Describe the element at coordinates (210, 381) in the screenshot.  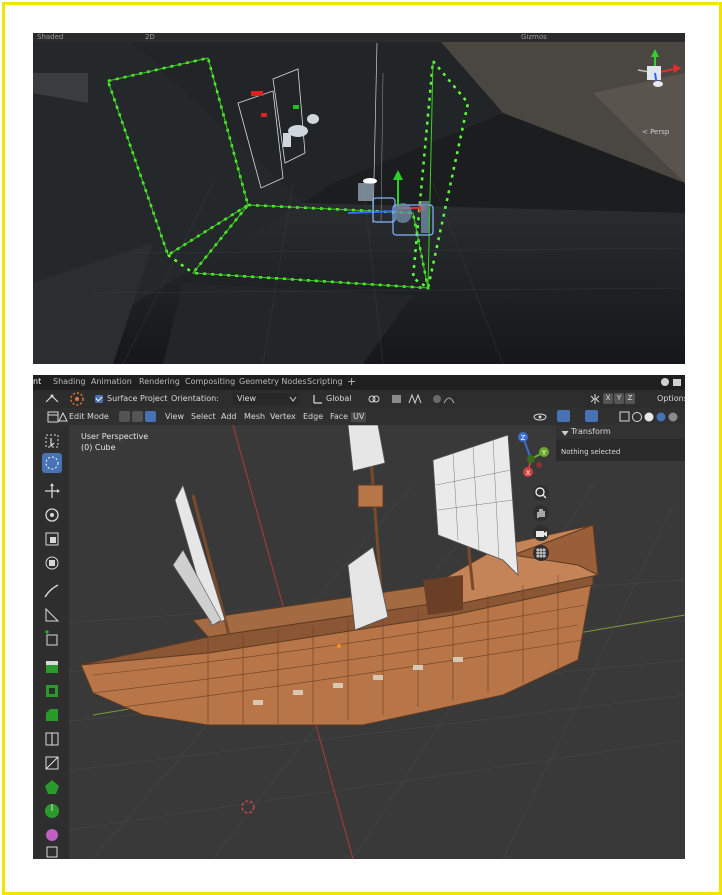
I see `tab-compositing: Compositing` at that location.